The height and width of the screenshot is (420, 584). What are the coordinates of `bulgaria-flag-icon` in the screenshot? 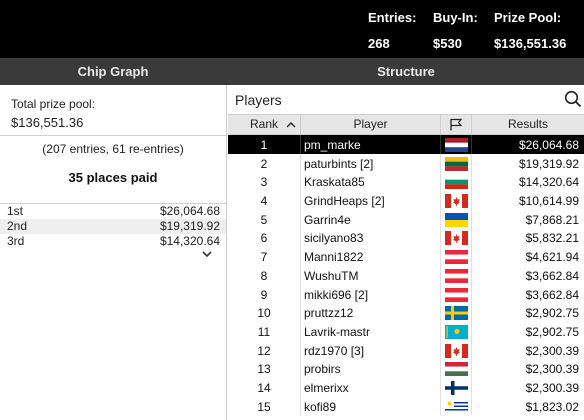 It's located at (456, 182).